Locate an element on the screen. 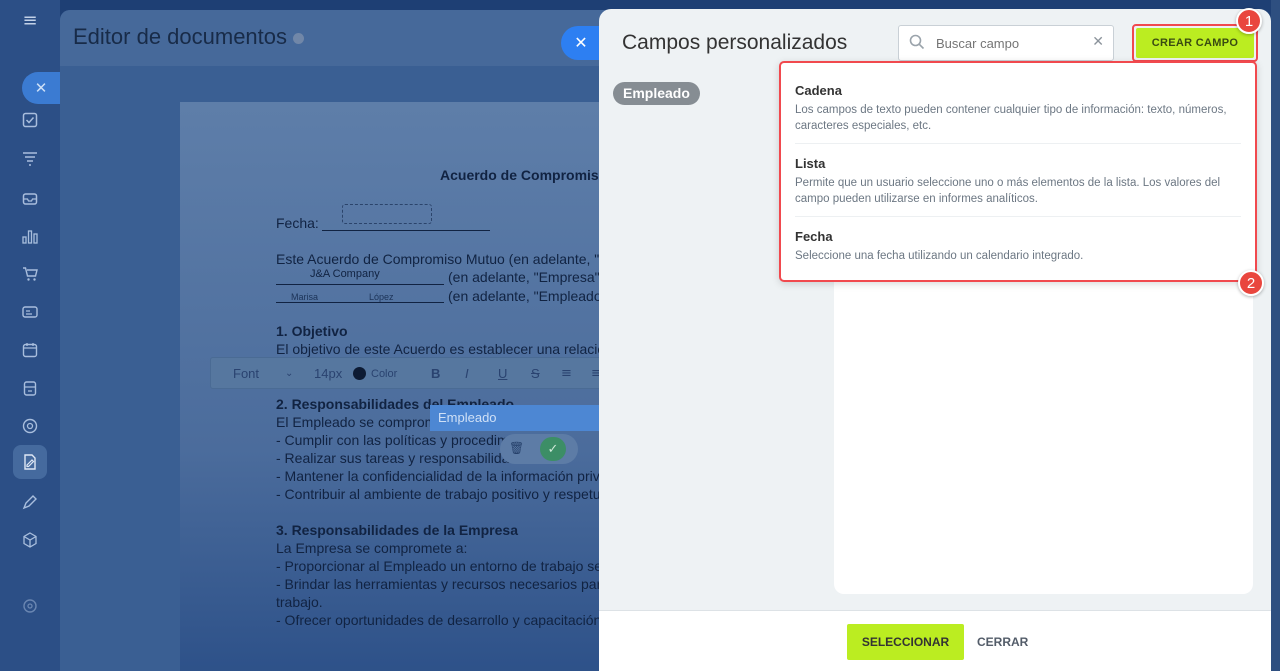 The image size is (1280, 671). company-underline is located at coordinates (360, 284).